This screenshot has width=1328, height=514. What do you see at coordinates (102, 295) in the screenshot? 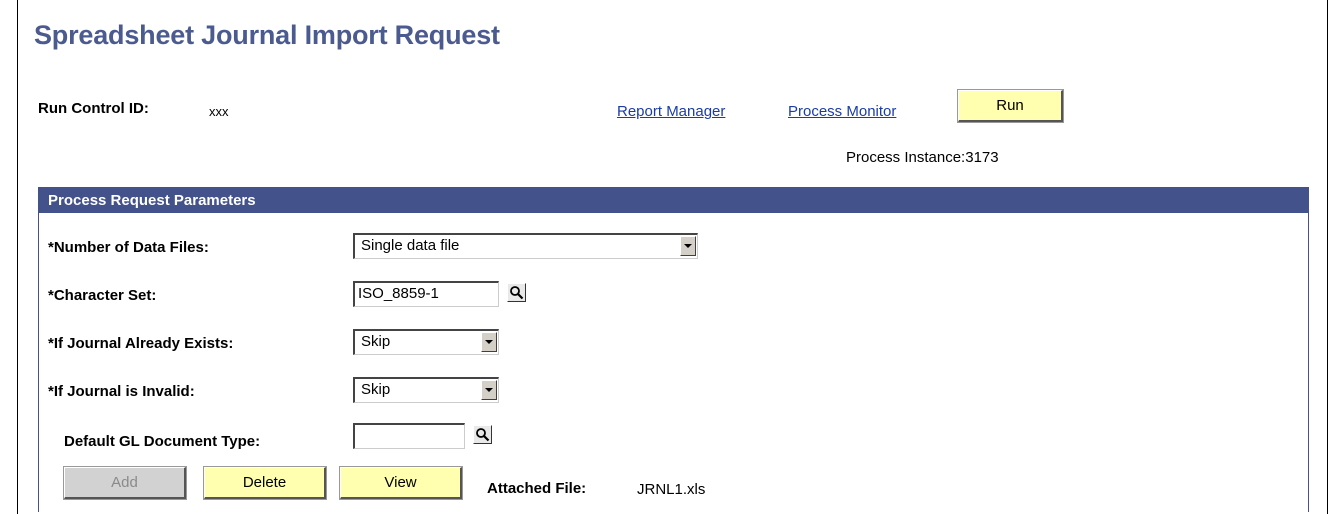
I see `character-set-label: *Character Set:` at bounding box center [102, 295].